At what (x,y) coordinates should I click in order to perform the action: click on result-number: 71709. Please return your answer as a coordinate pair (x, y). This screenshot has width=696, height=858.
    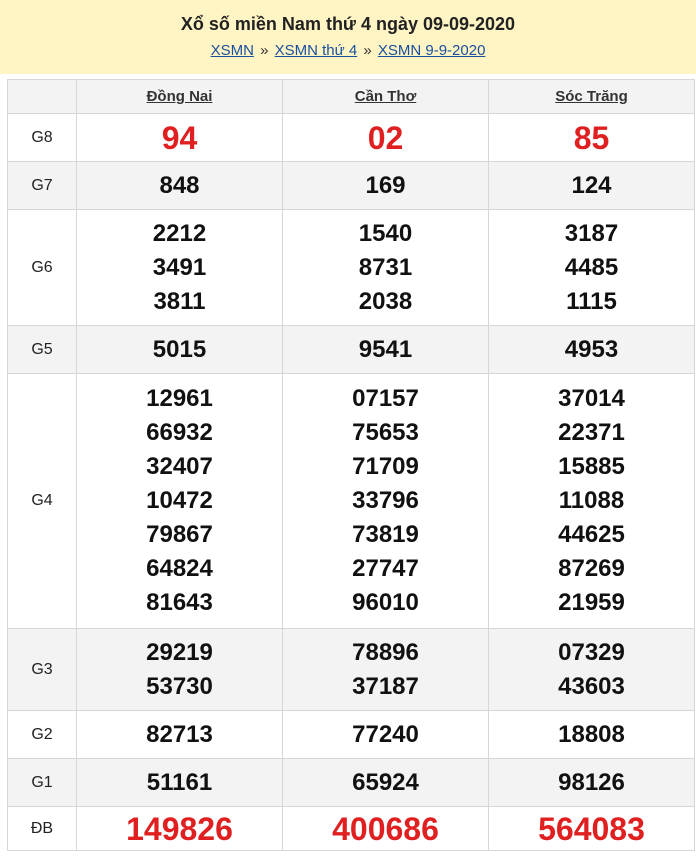
    Looking at the image, I should click on (385, 466).